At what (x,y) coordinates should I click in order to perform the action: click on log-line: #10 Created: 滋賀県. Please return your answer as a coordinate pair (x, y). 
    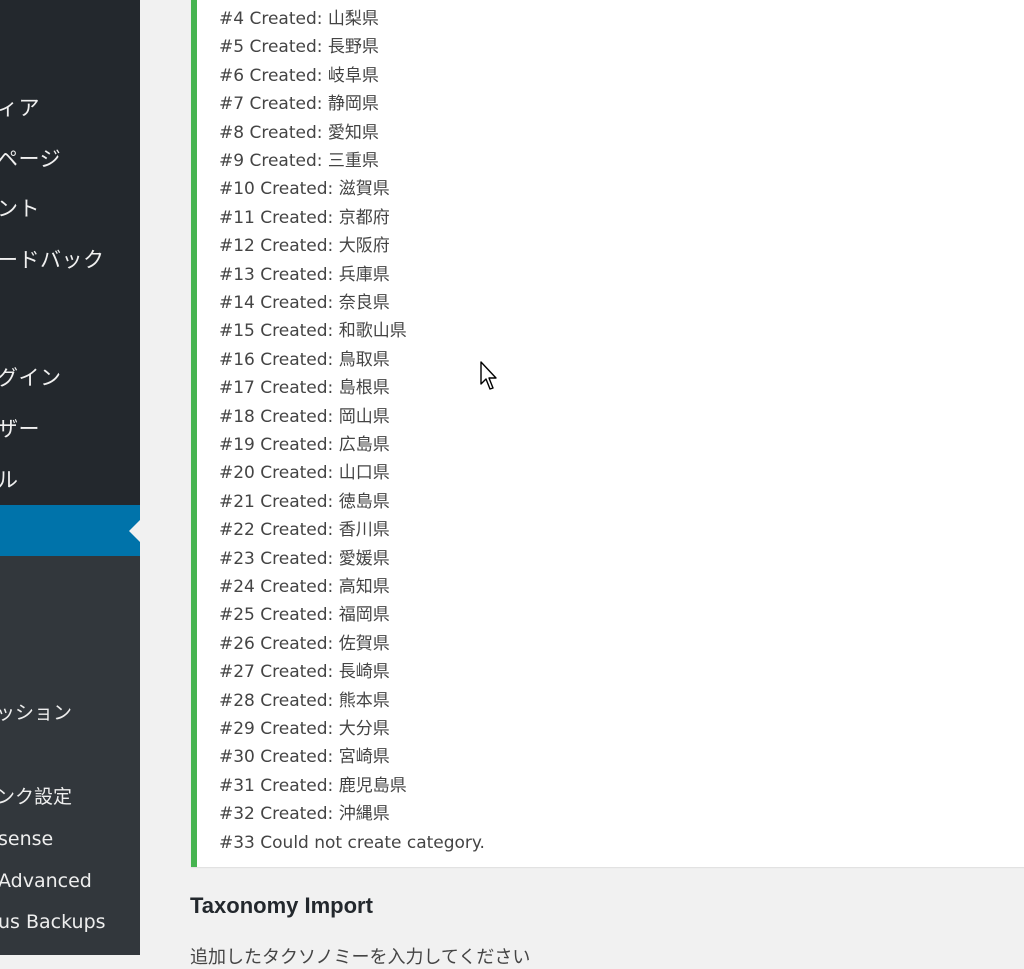
    Looking at the image, I should click on (304, 189).